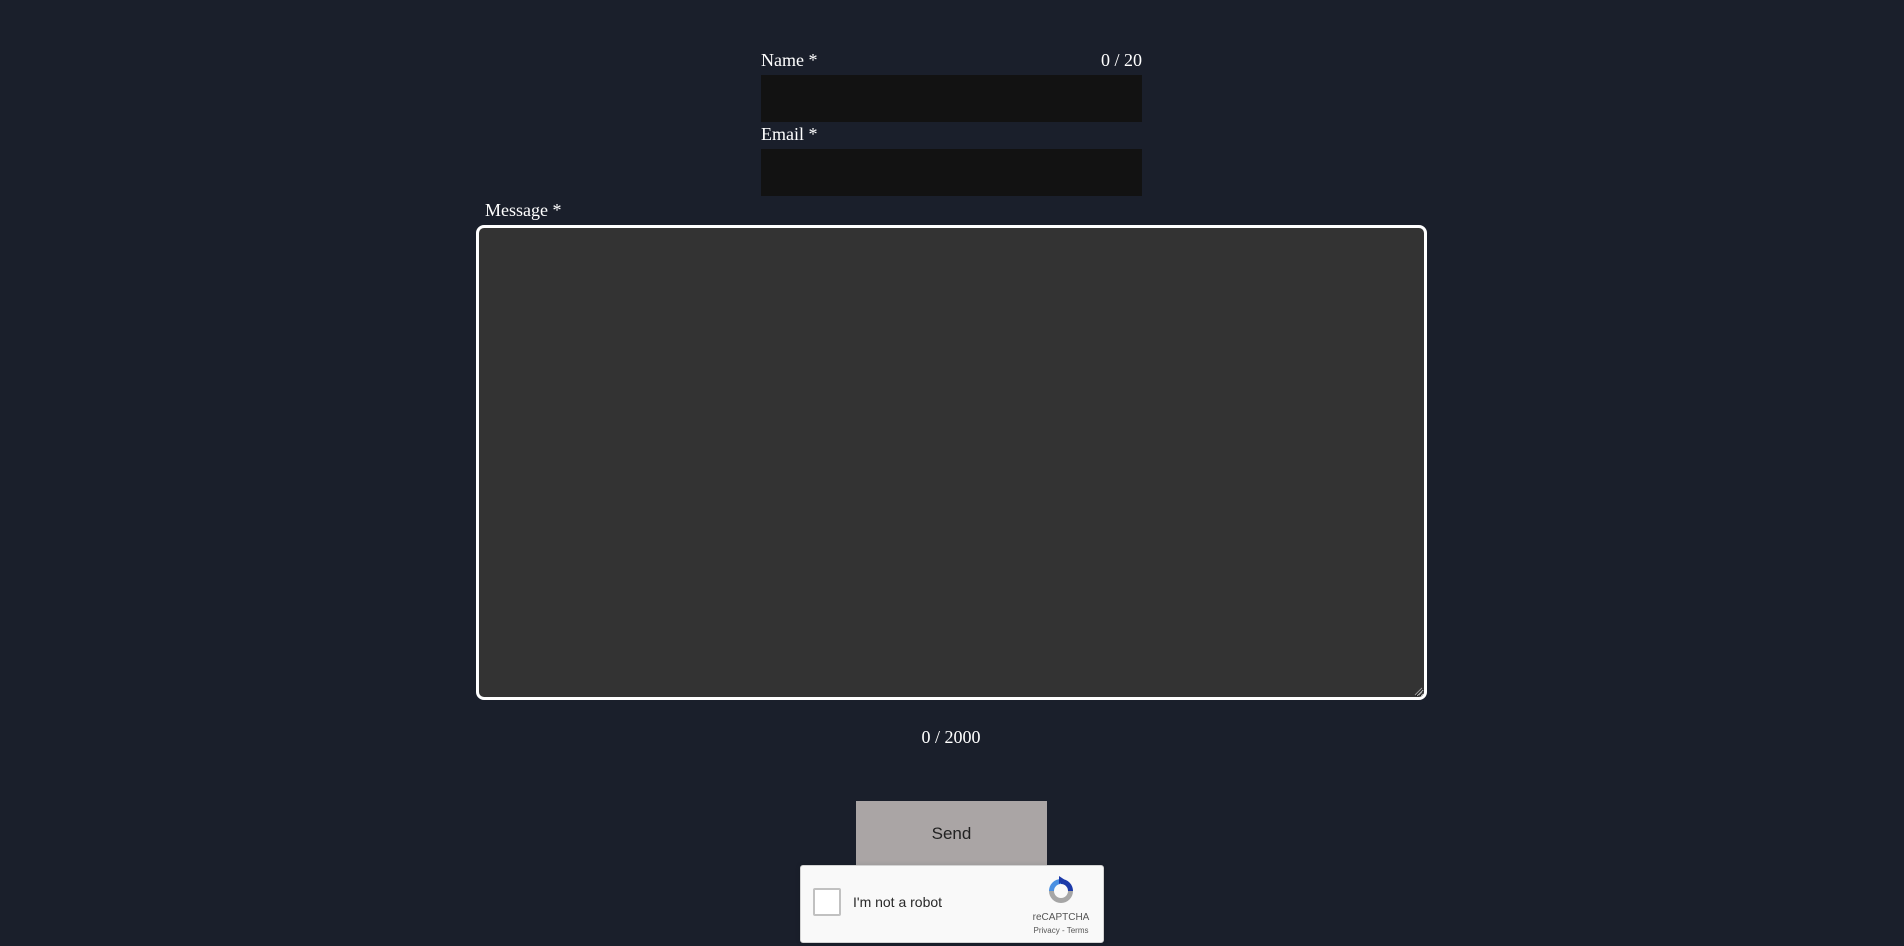 This screenshot has width=1904, height=946. Describe the element at coordinates (1078, 930) in the screenshot. I see `recaptcha-terms-link: Terms` at that location.